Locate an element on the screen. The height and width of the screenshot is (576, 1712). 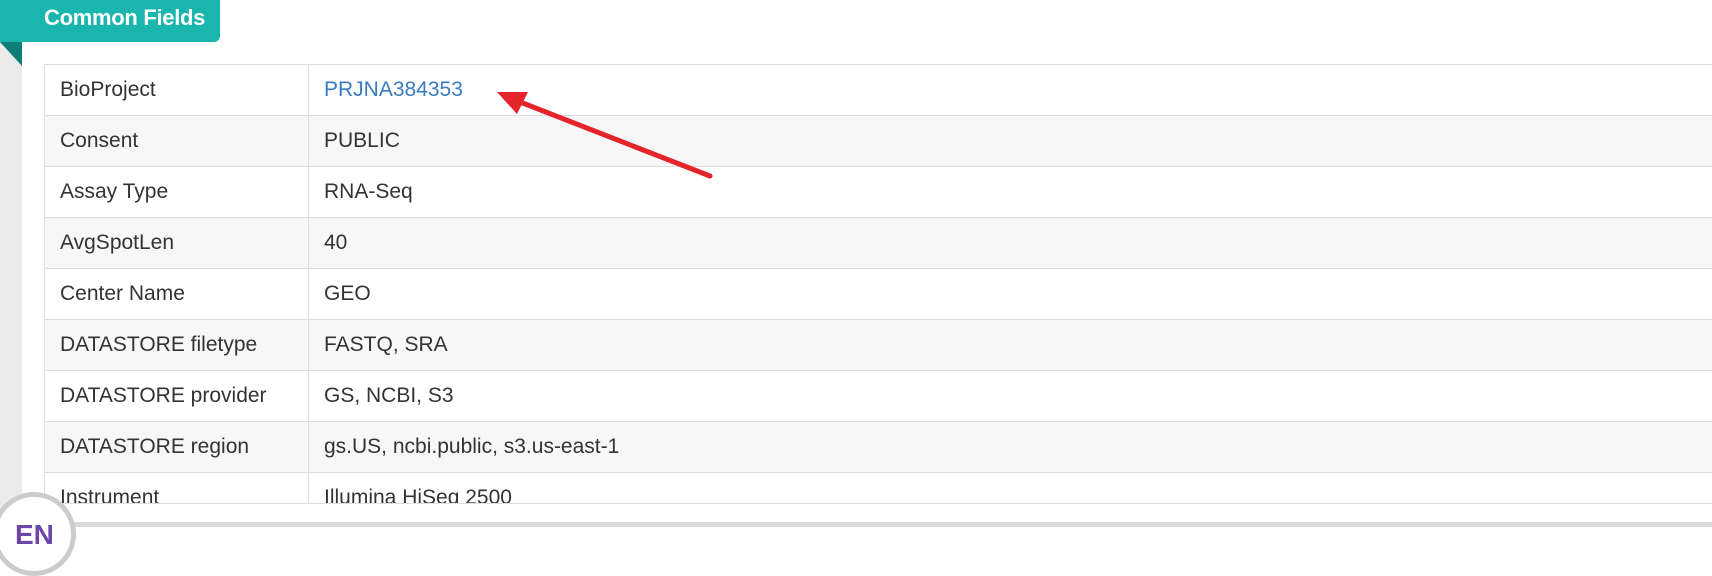
field-value: Illumina HiSeq 2500 is located at coordinates (418, 495).